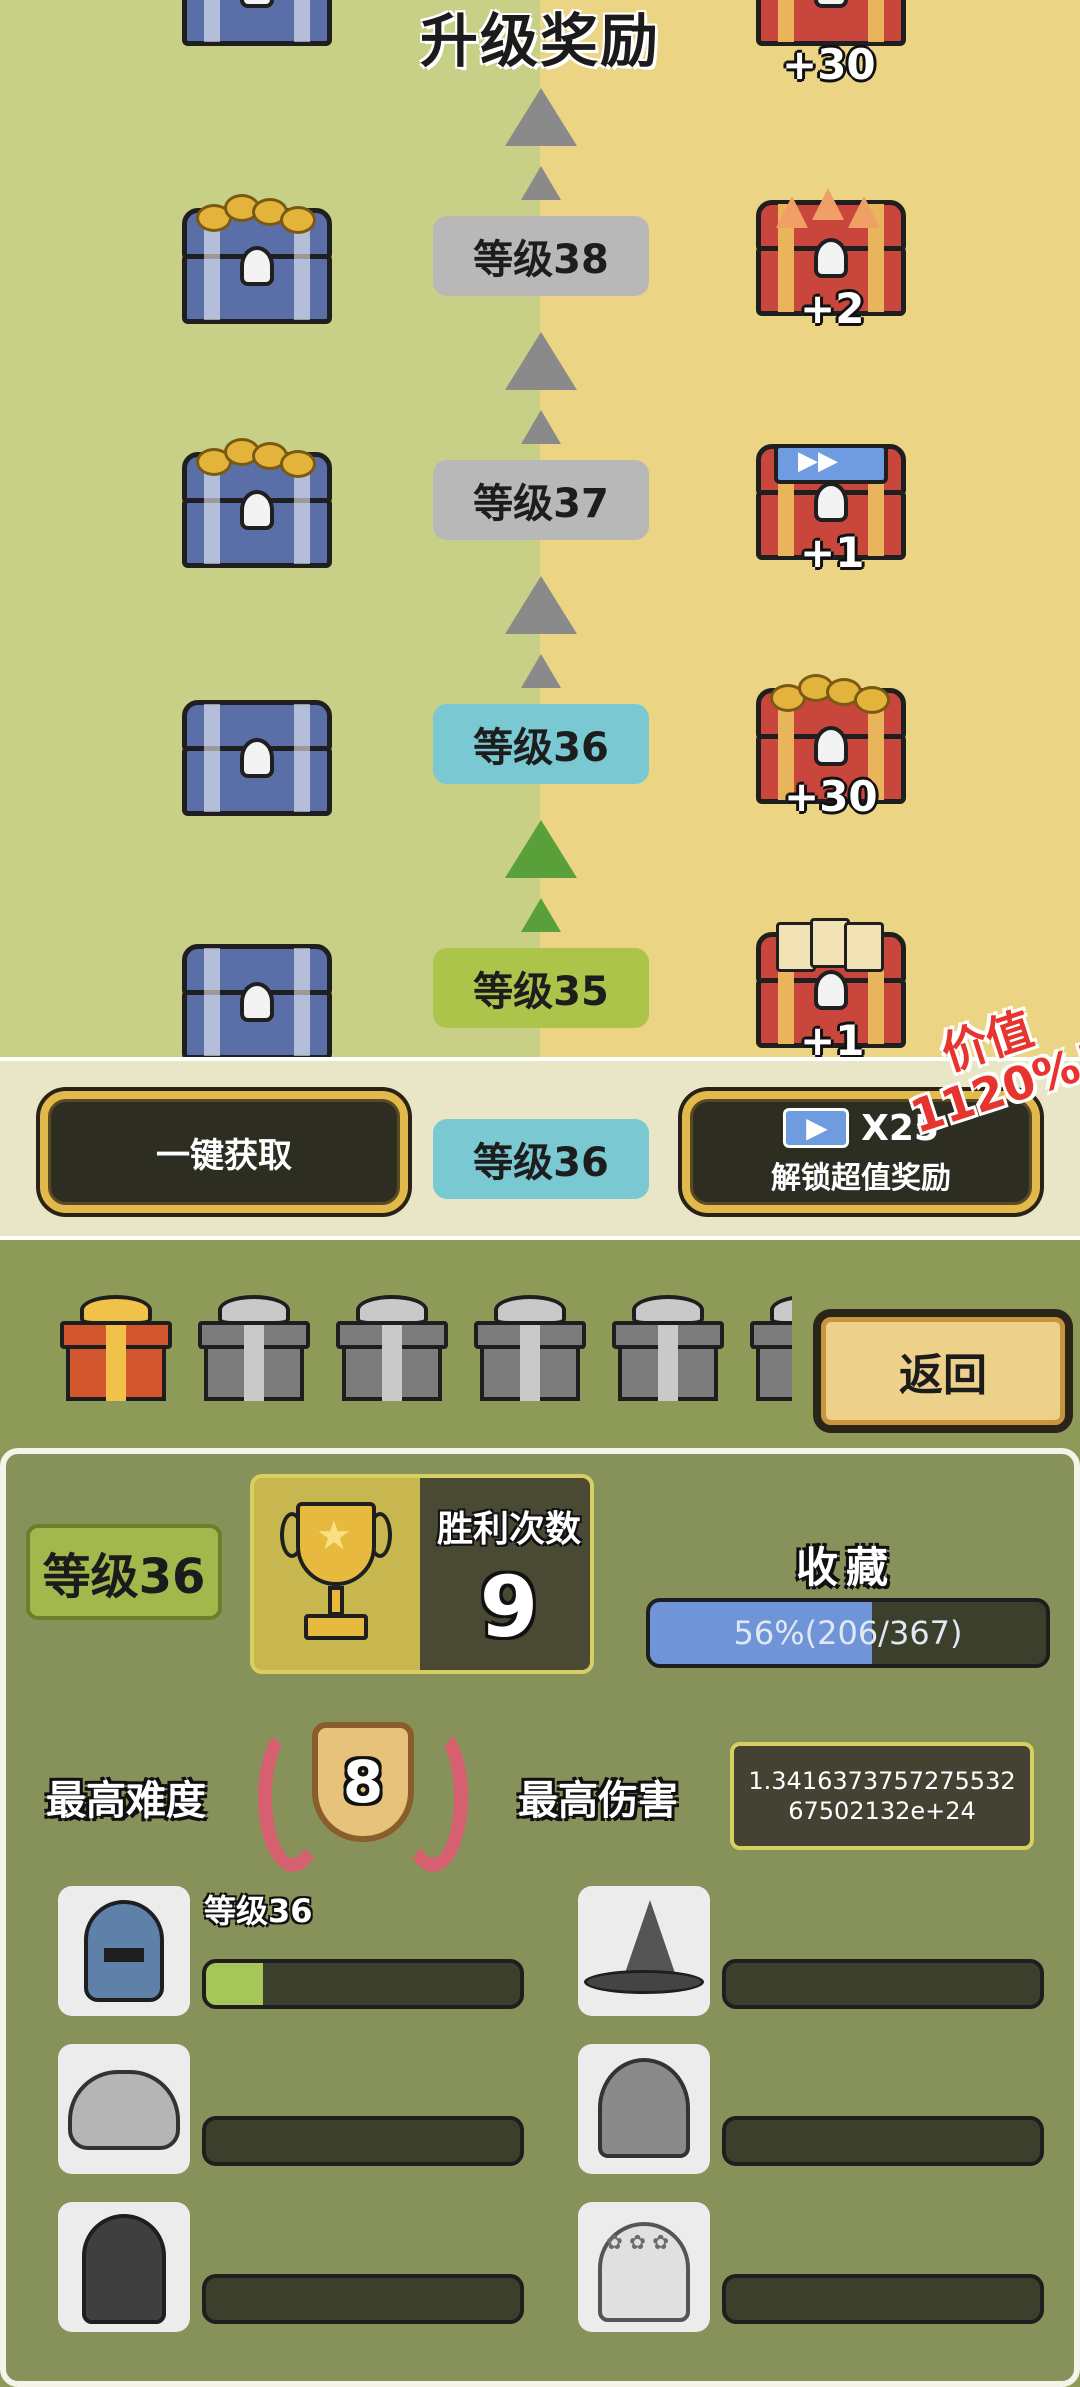 The width and height of the screenshot is (1080, 2387). Describe the element at coordinates (831, 796) in the screenshot. I see `premium-reward-qty: +30` at that location.